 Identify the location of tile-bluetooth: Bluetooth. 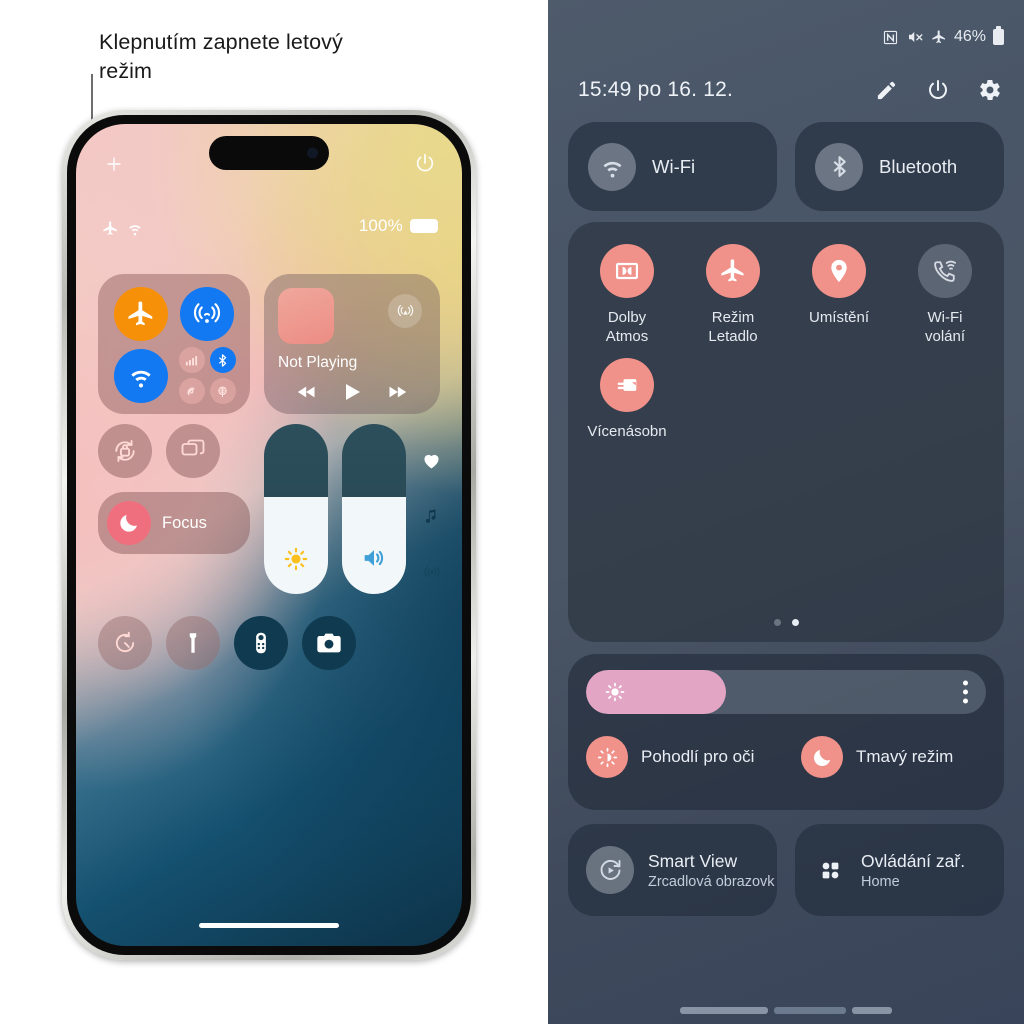
(899, 166).